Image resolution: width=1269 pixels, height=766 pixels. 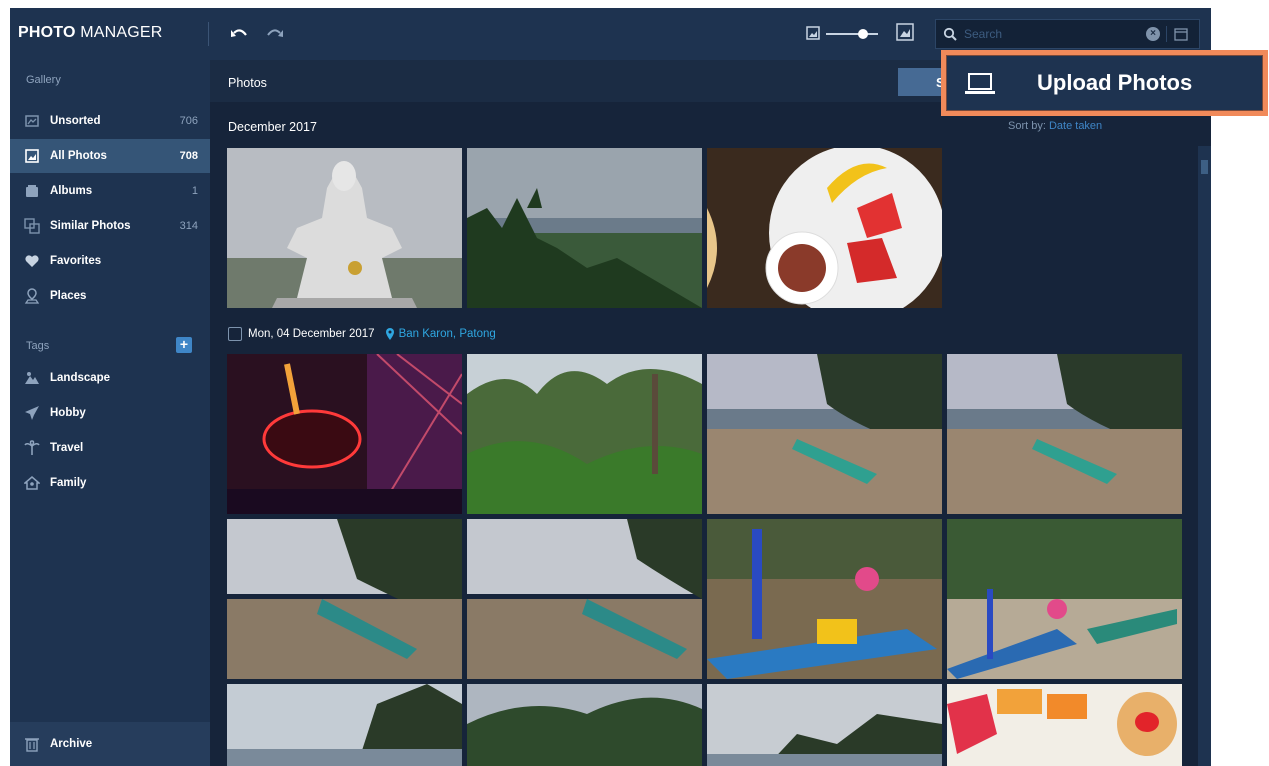 I want to click on sidebar-item-label: All Photos, so click(x=78, y=156).